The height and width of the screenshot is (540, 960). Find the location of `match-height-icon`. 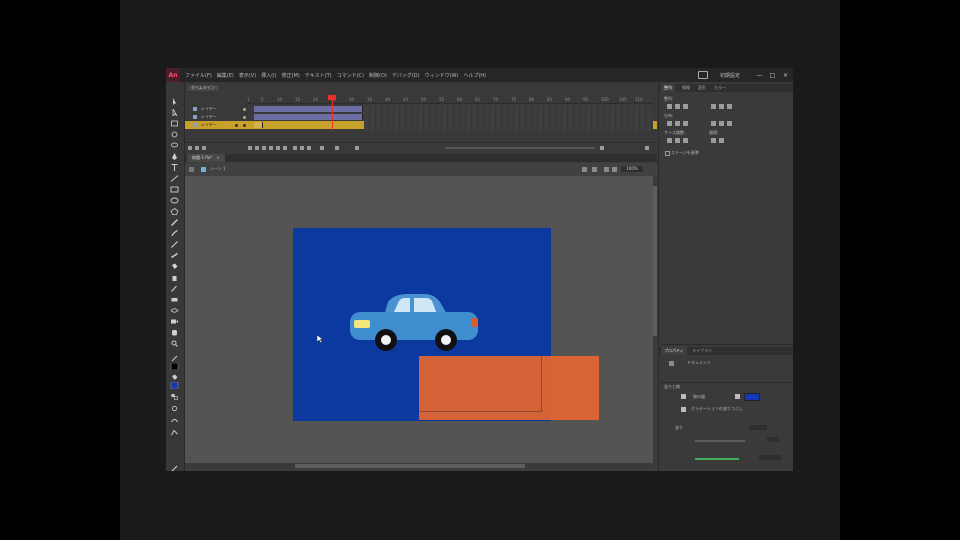

match-height-icon is located at coordinates (677, 140).